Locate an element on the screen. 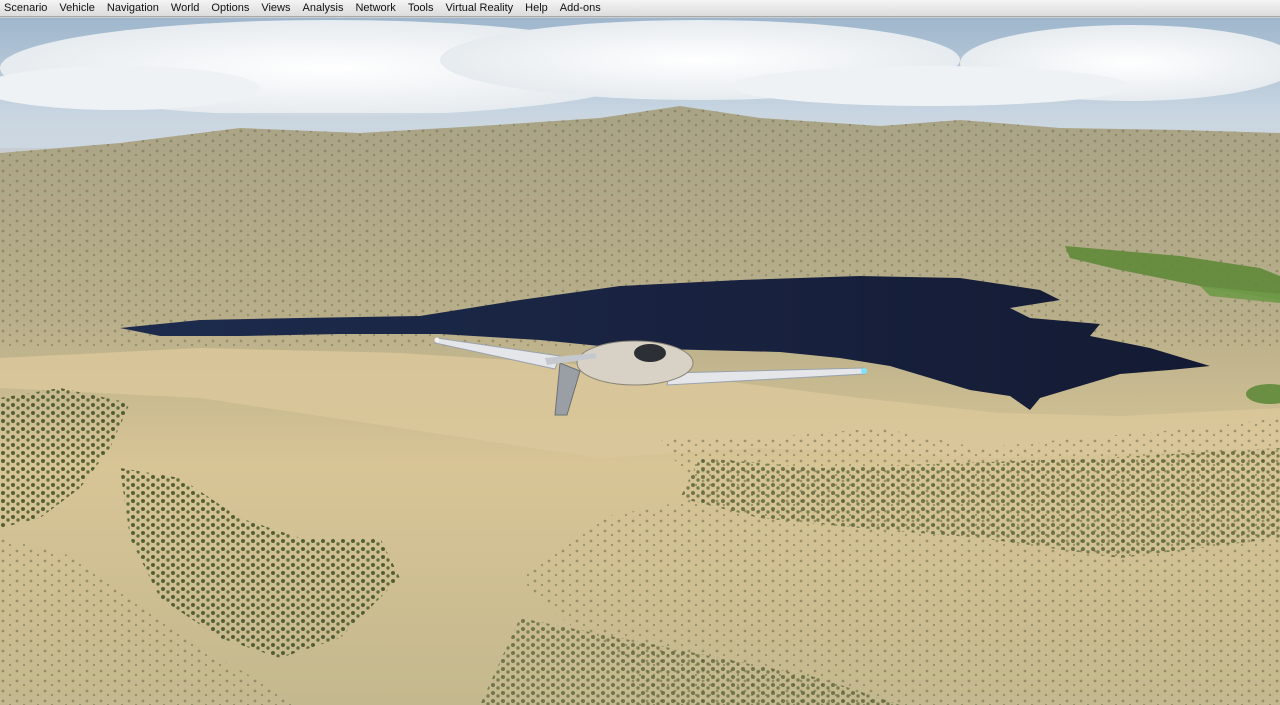  menu-help: Help is located at coordinates (536, 8).